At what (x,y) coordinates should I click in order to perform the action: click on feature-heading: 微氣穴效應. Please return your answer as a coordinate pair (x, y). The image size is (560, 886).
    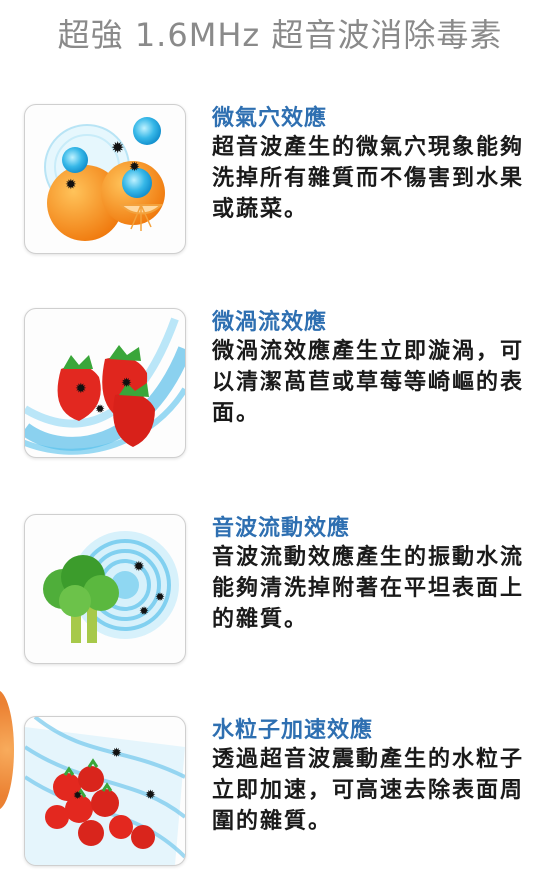
    Looking at the image, I should click on (270, 118).